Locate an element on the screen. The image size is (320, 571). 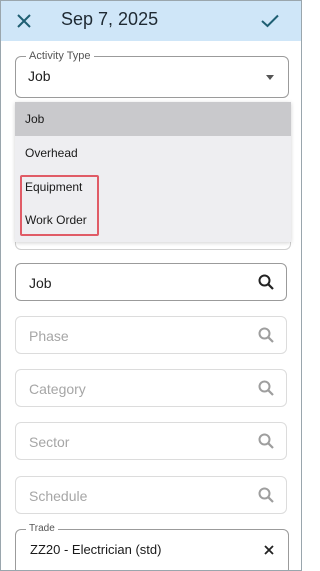
trade-value: ZZ20 - Electrician (std) is located at coordinates (96, 549).